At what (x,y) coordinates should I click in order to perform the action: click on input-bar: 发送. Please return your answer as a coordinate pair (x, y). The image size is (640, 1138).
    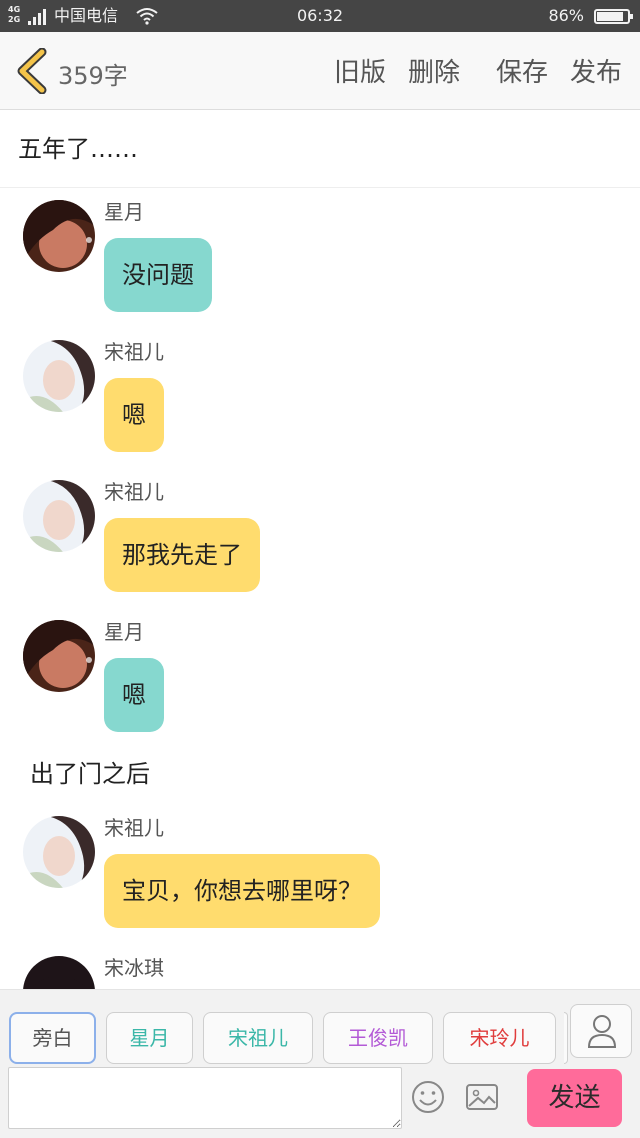
    Looking at the image, I should click on (320, 1101).